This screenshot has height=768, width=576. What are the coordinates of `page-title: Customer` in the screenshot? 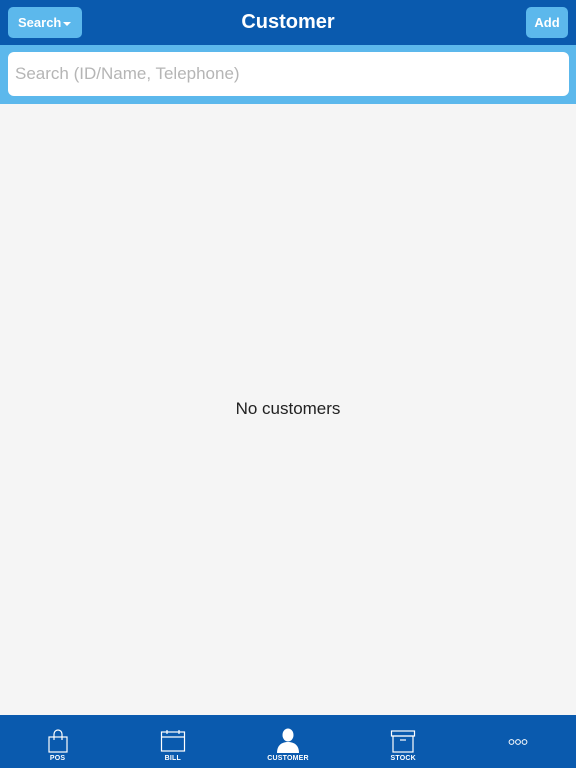 It's located at (288, 22).